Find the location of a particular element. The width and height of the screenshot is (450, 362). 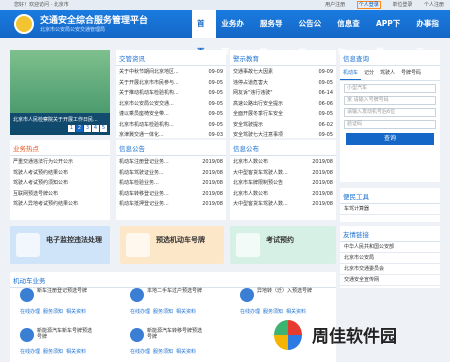

list-item: 高速公路出行安全提示 06-06 is located at coordinates (283, 104).